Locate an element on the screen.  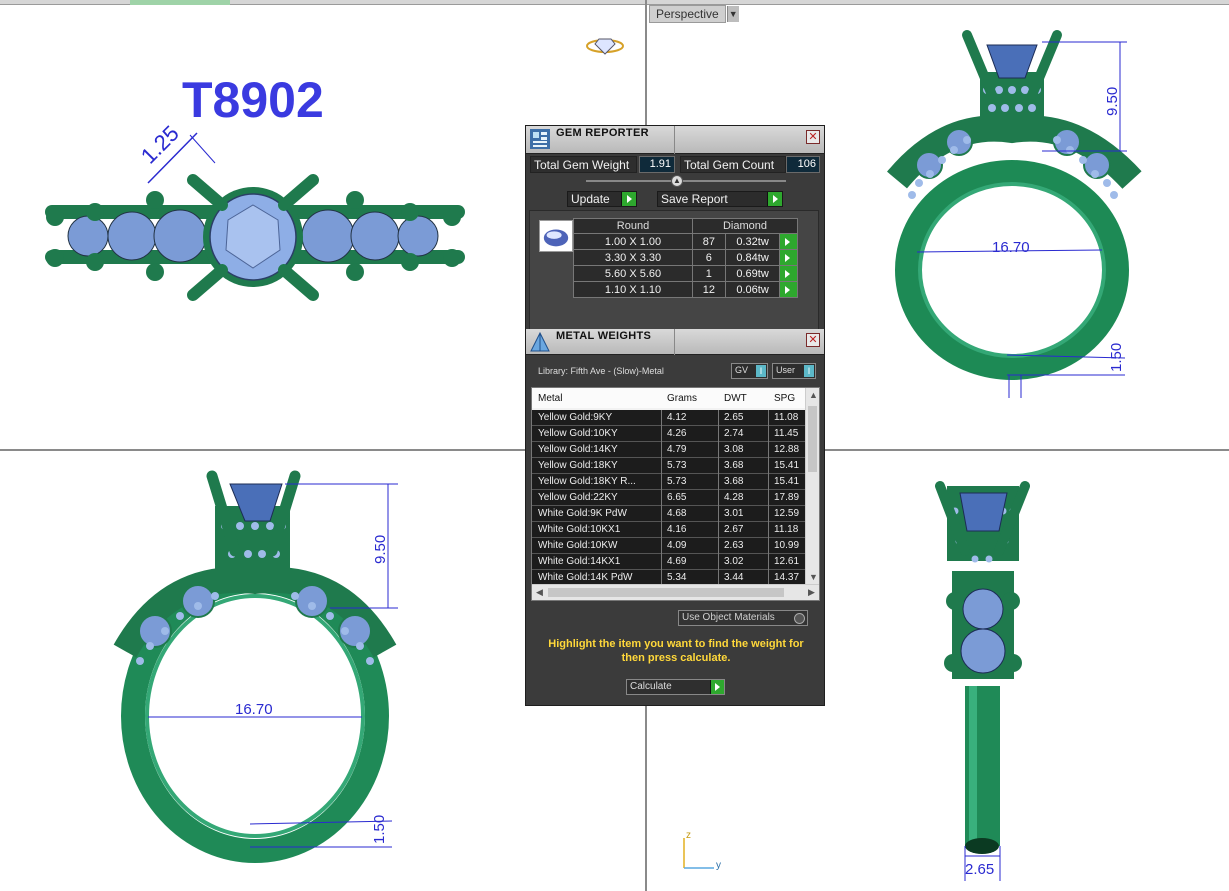
metal-dwt: 4.28 is located at coordinates (734, 497).